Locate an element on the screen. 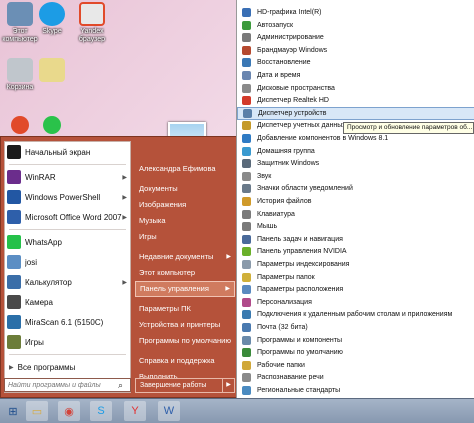 The image size is (474, 423). start-menu-item: Панель управления ▶ is located at coordinates (185, 289).